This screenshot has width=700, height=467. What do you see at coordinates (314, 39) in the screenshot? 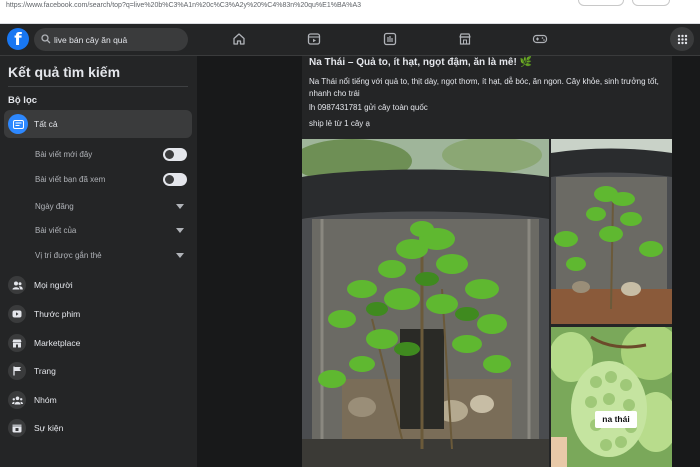
I see `video-icon` at bounding box center [314, 39].